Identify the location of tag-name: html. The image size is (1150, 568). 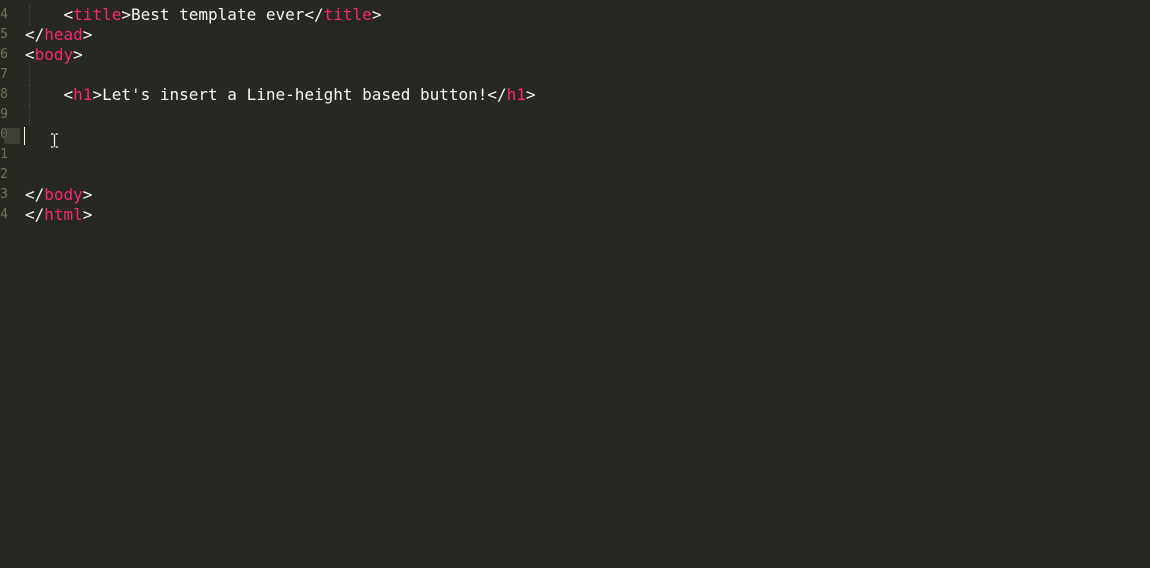
(63, 214).